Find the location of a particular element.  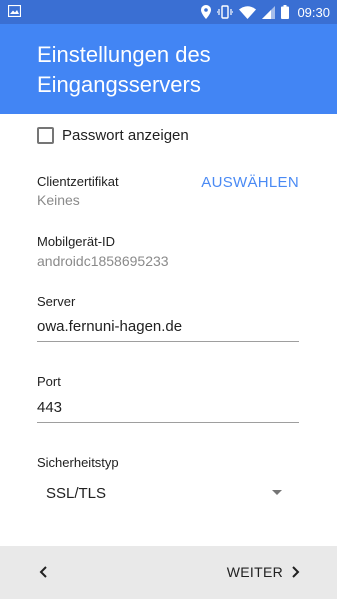

select-certificate-button: AUSWÄHLEN is located at coordinates (250, 182).